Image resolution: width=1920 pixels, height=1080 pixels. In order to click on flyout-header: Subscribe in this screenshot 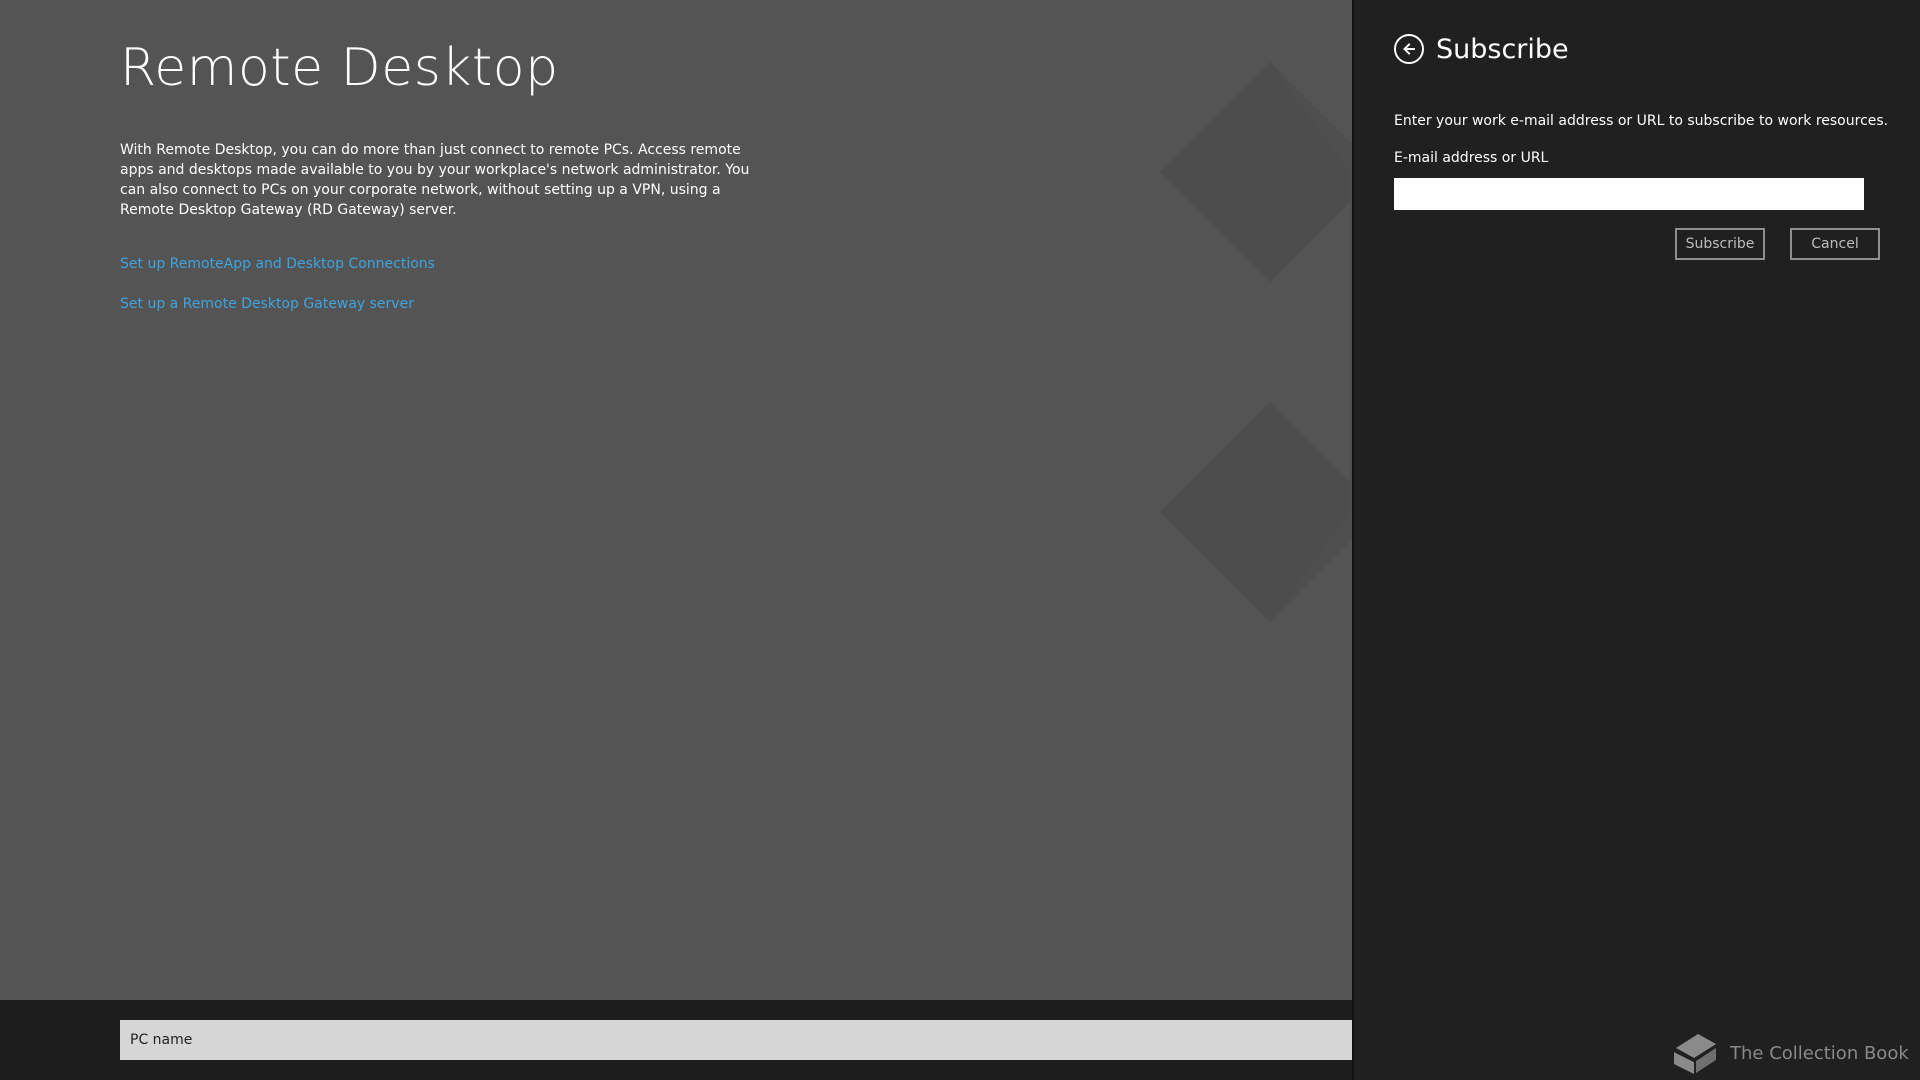, I will do `click(1481, 49)`.